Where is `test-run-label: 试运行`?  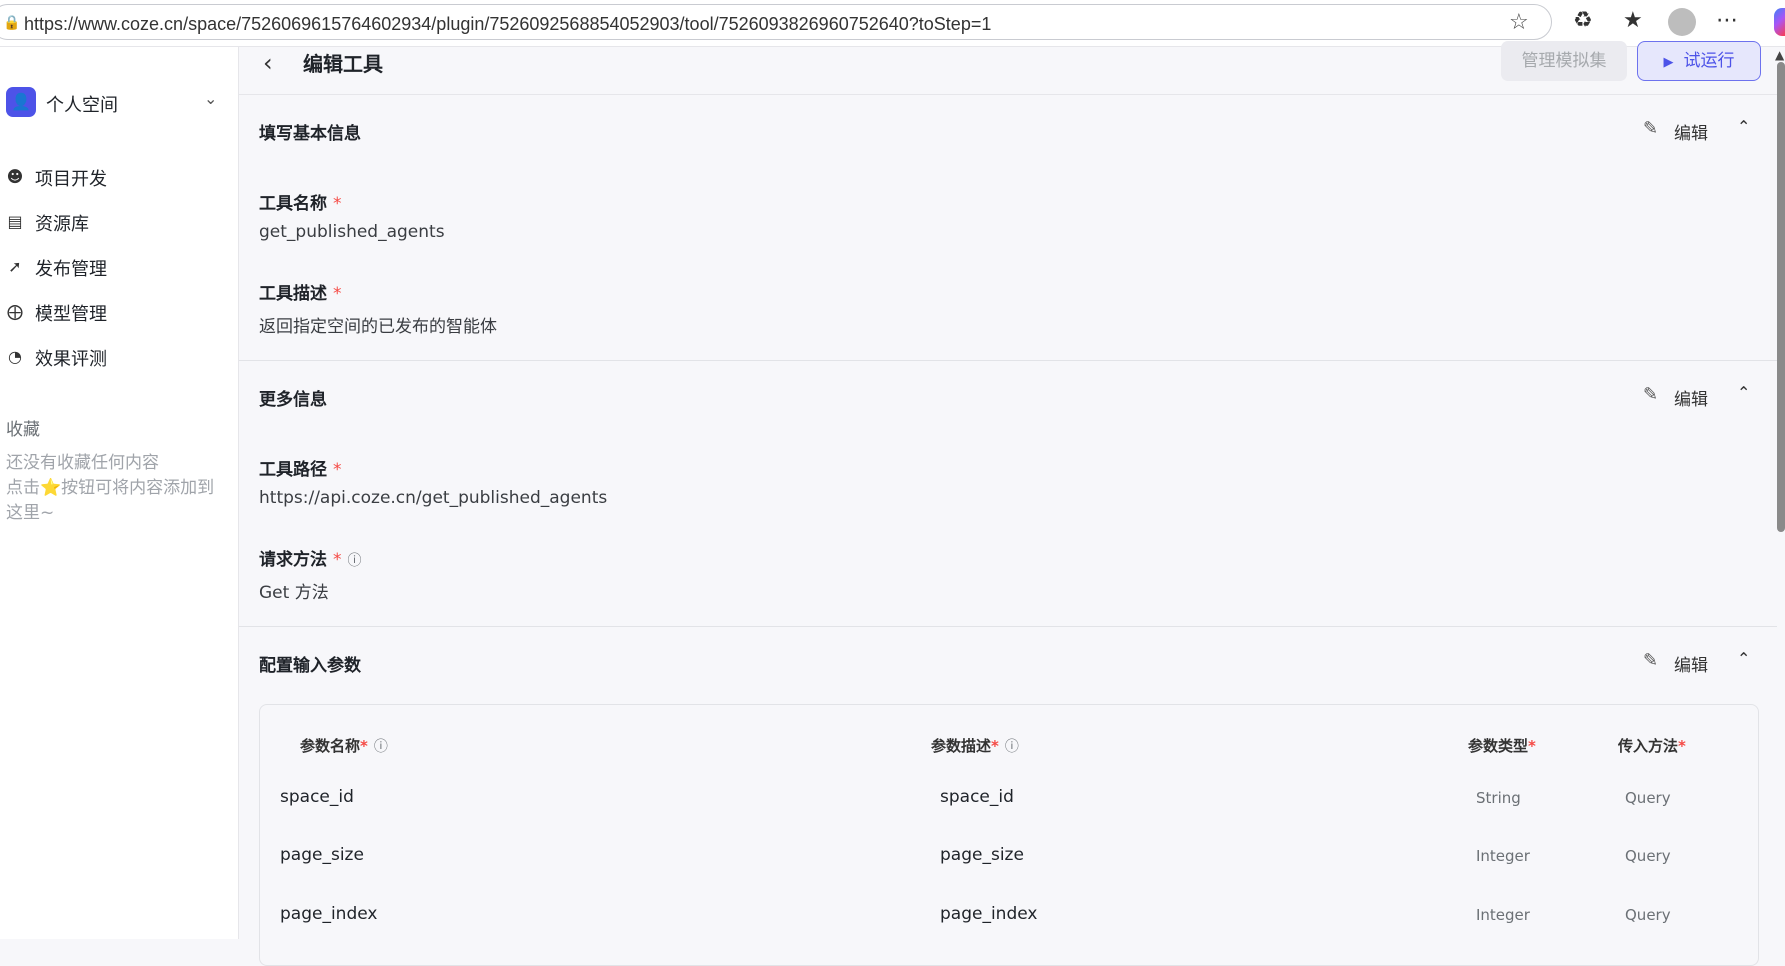 test-run-label: 试运行 is located at coordinates (1709, 61).